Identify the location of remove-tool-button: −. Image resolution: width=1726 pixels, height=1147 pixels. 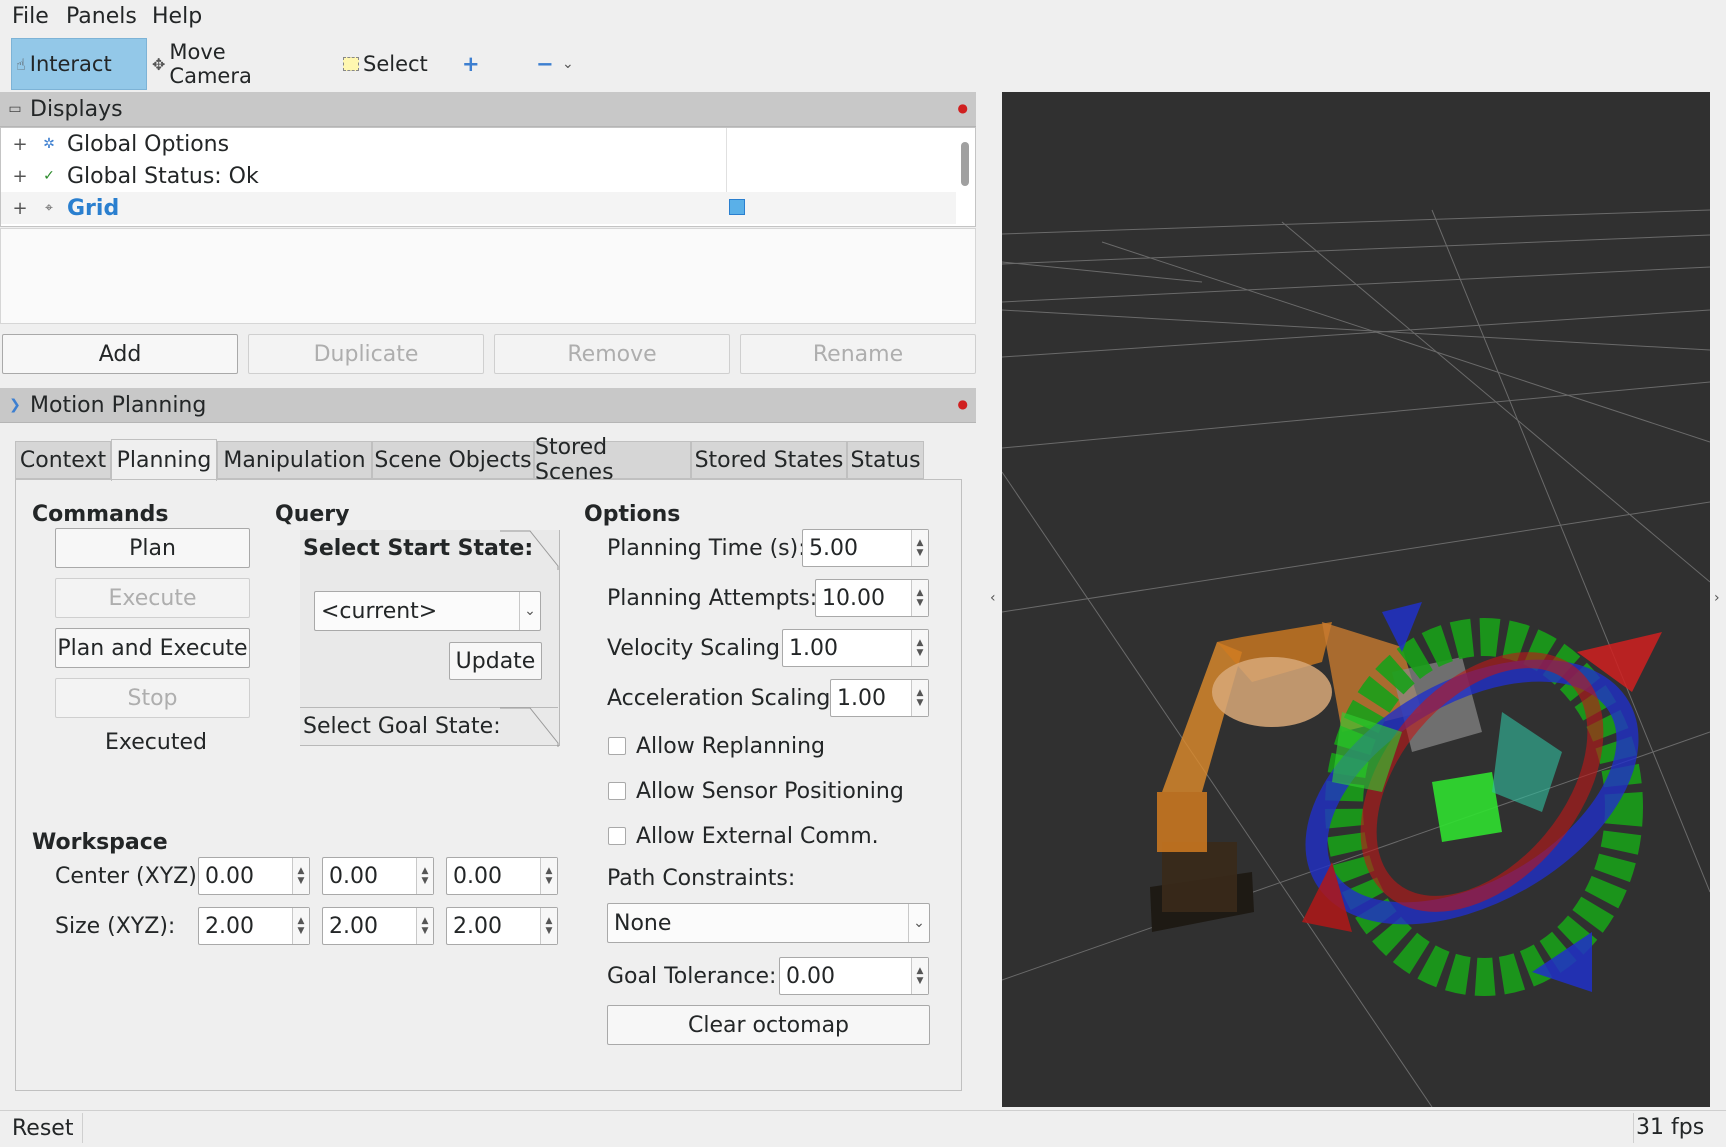
(545, 64).